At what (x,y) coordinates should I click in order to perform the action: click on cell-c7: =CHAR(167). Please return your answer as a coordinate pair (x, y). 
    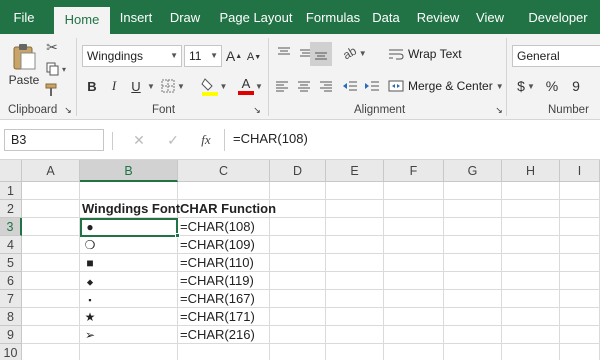
    Looking at the image, I should click on (224, 299).